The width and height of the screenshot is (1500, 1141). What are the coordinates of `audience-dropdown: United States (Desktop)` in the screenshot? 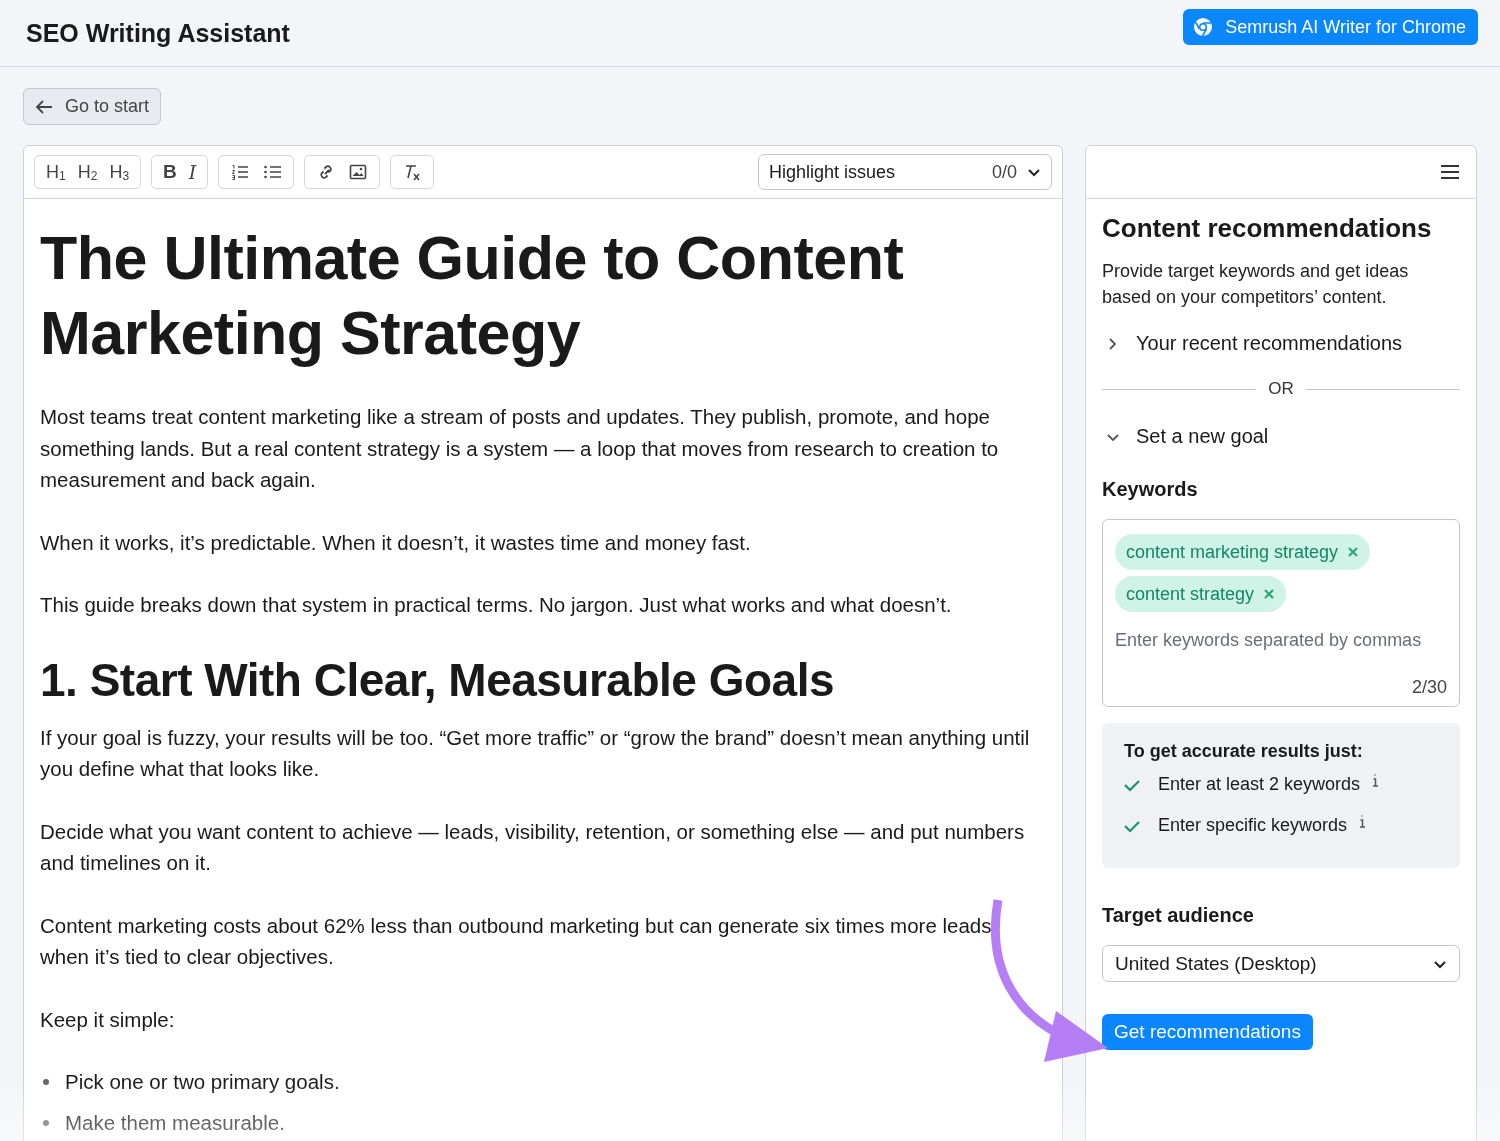 It's located at (1281, 963).